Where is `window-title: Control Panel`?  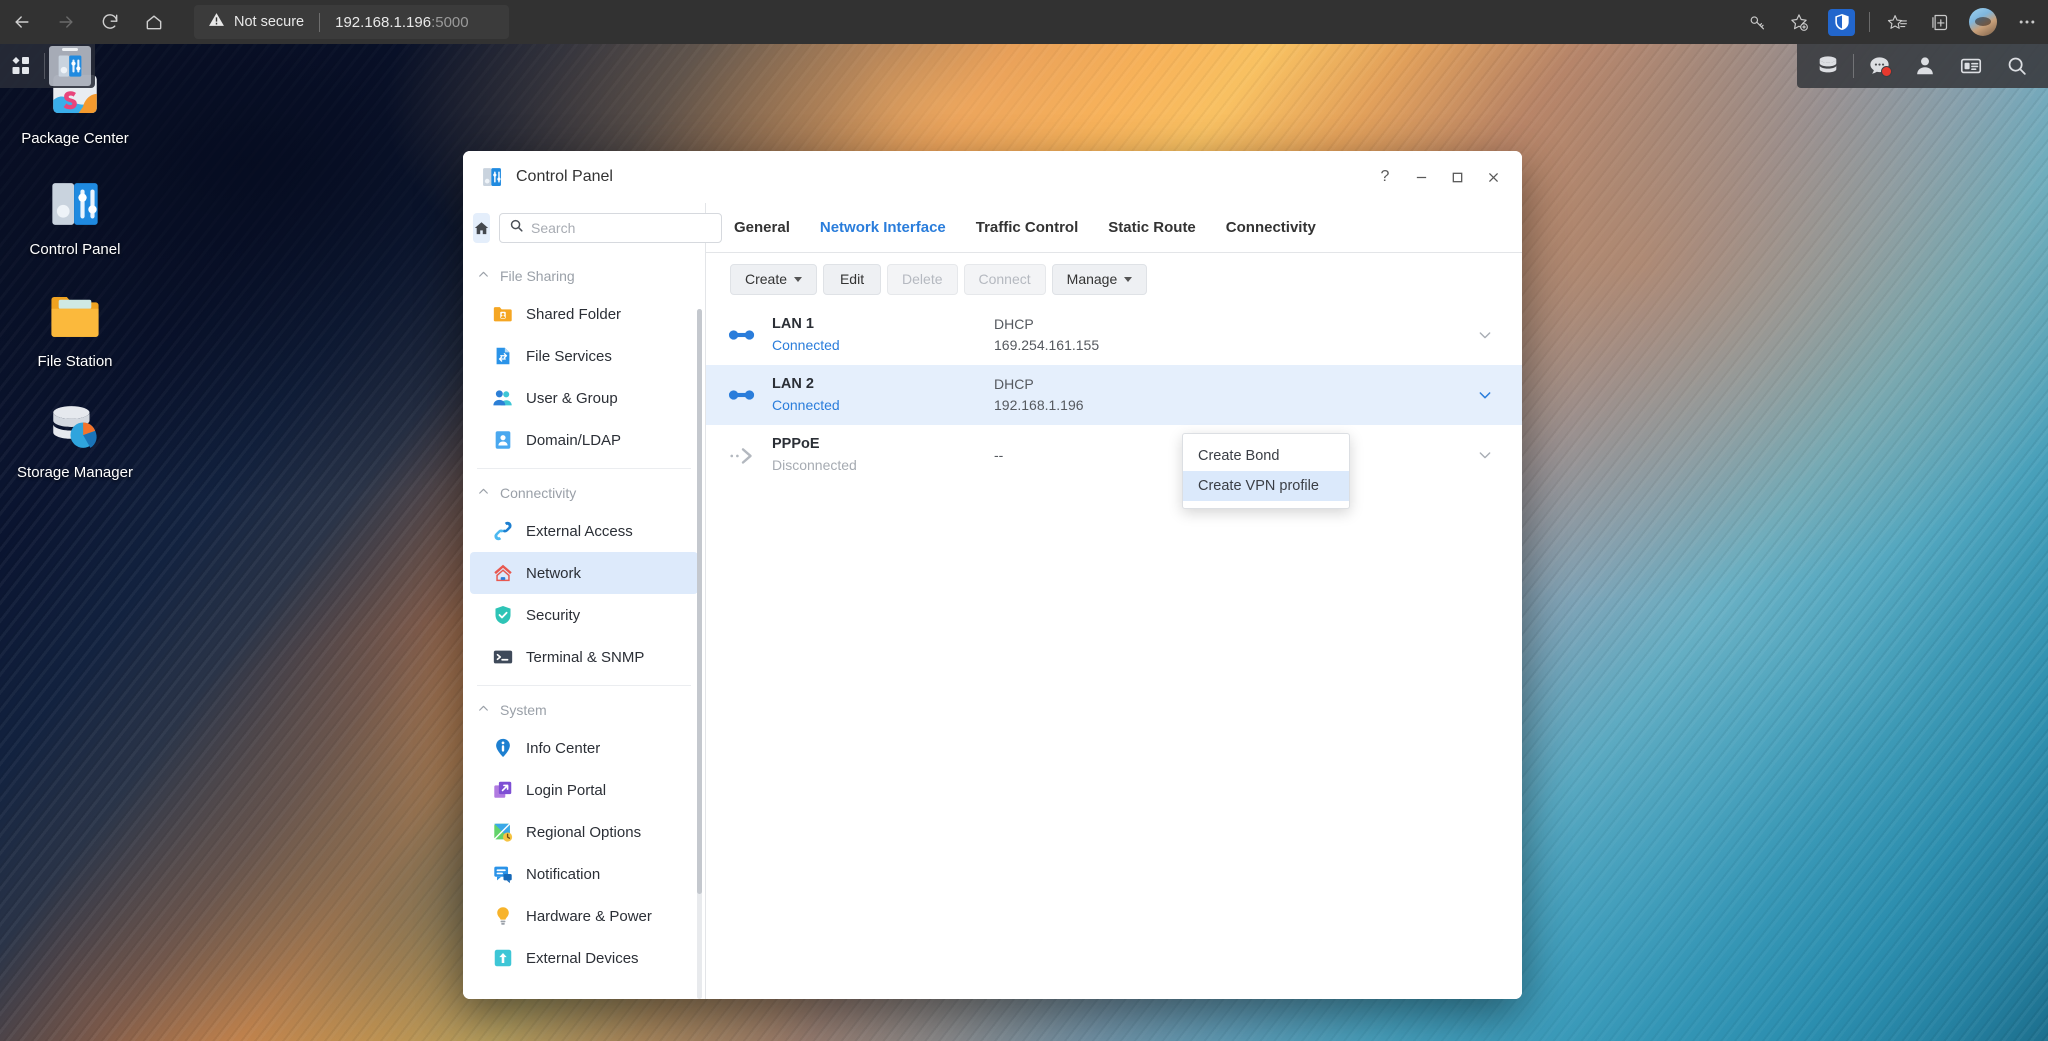 window-title: Control Panel is located at coordinates (564, 176).